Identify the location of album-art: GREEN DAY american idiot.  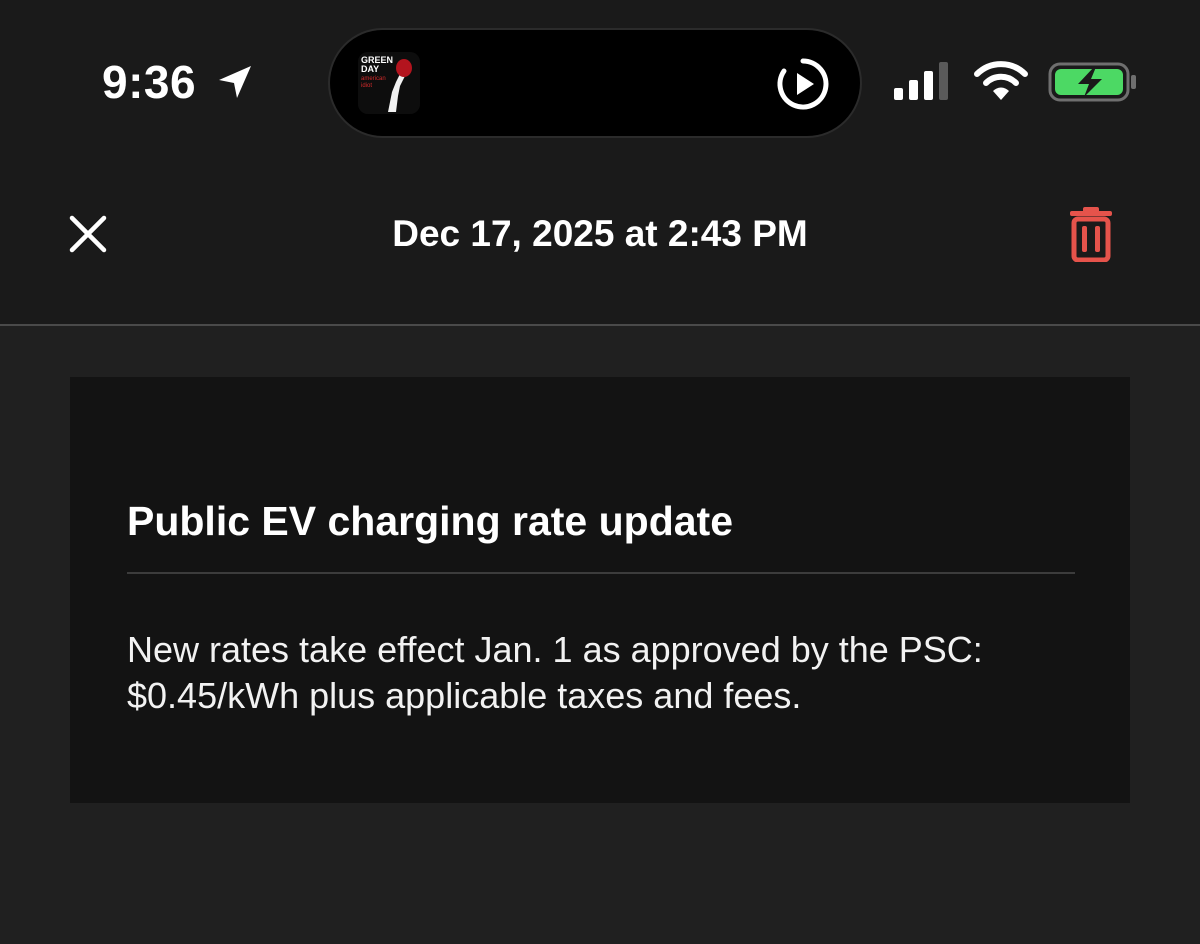
(389, 83).